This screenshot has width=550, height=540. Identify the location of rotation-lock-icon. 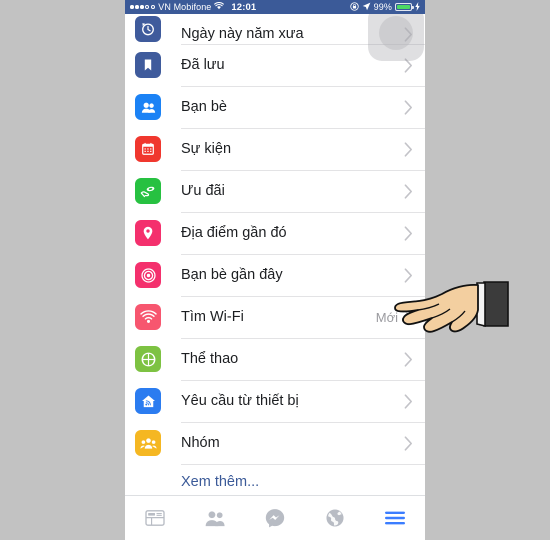
(354, 7).